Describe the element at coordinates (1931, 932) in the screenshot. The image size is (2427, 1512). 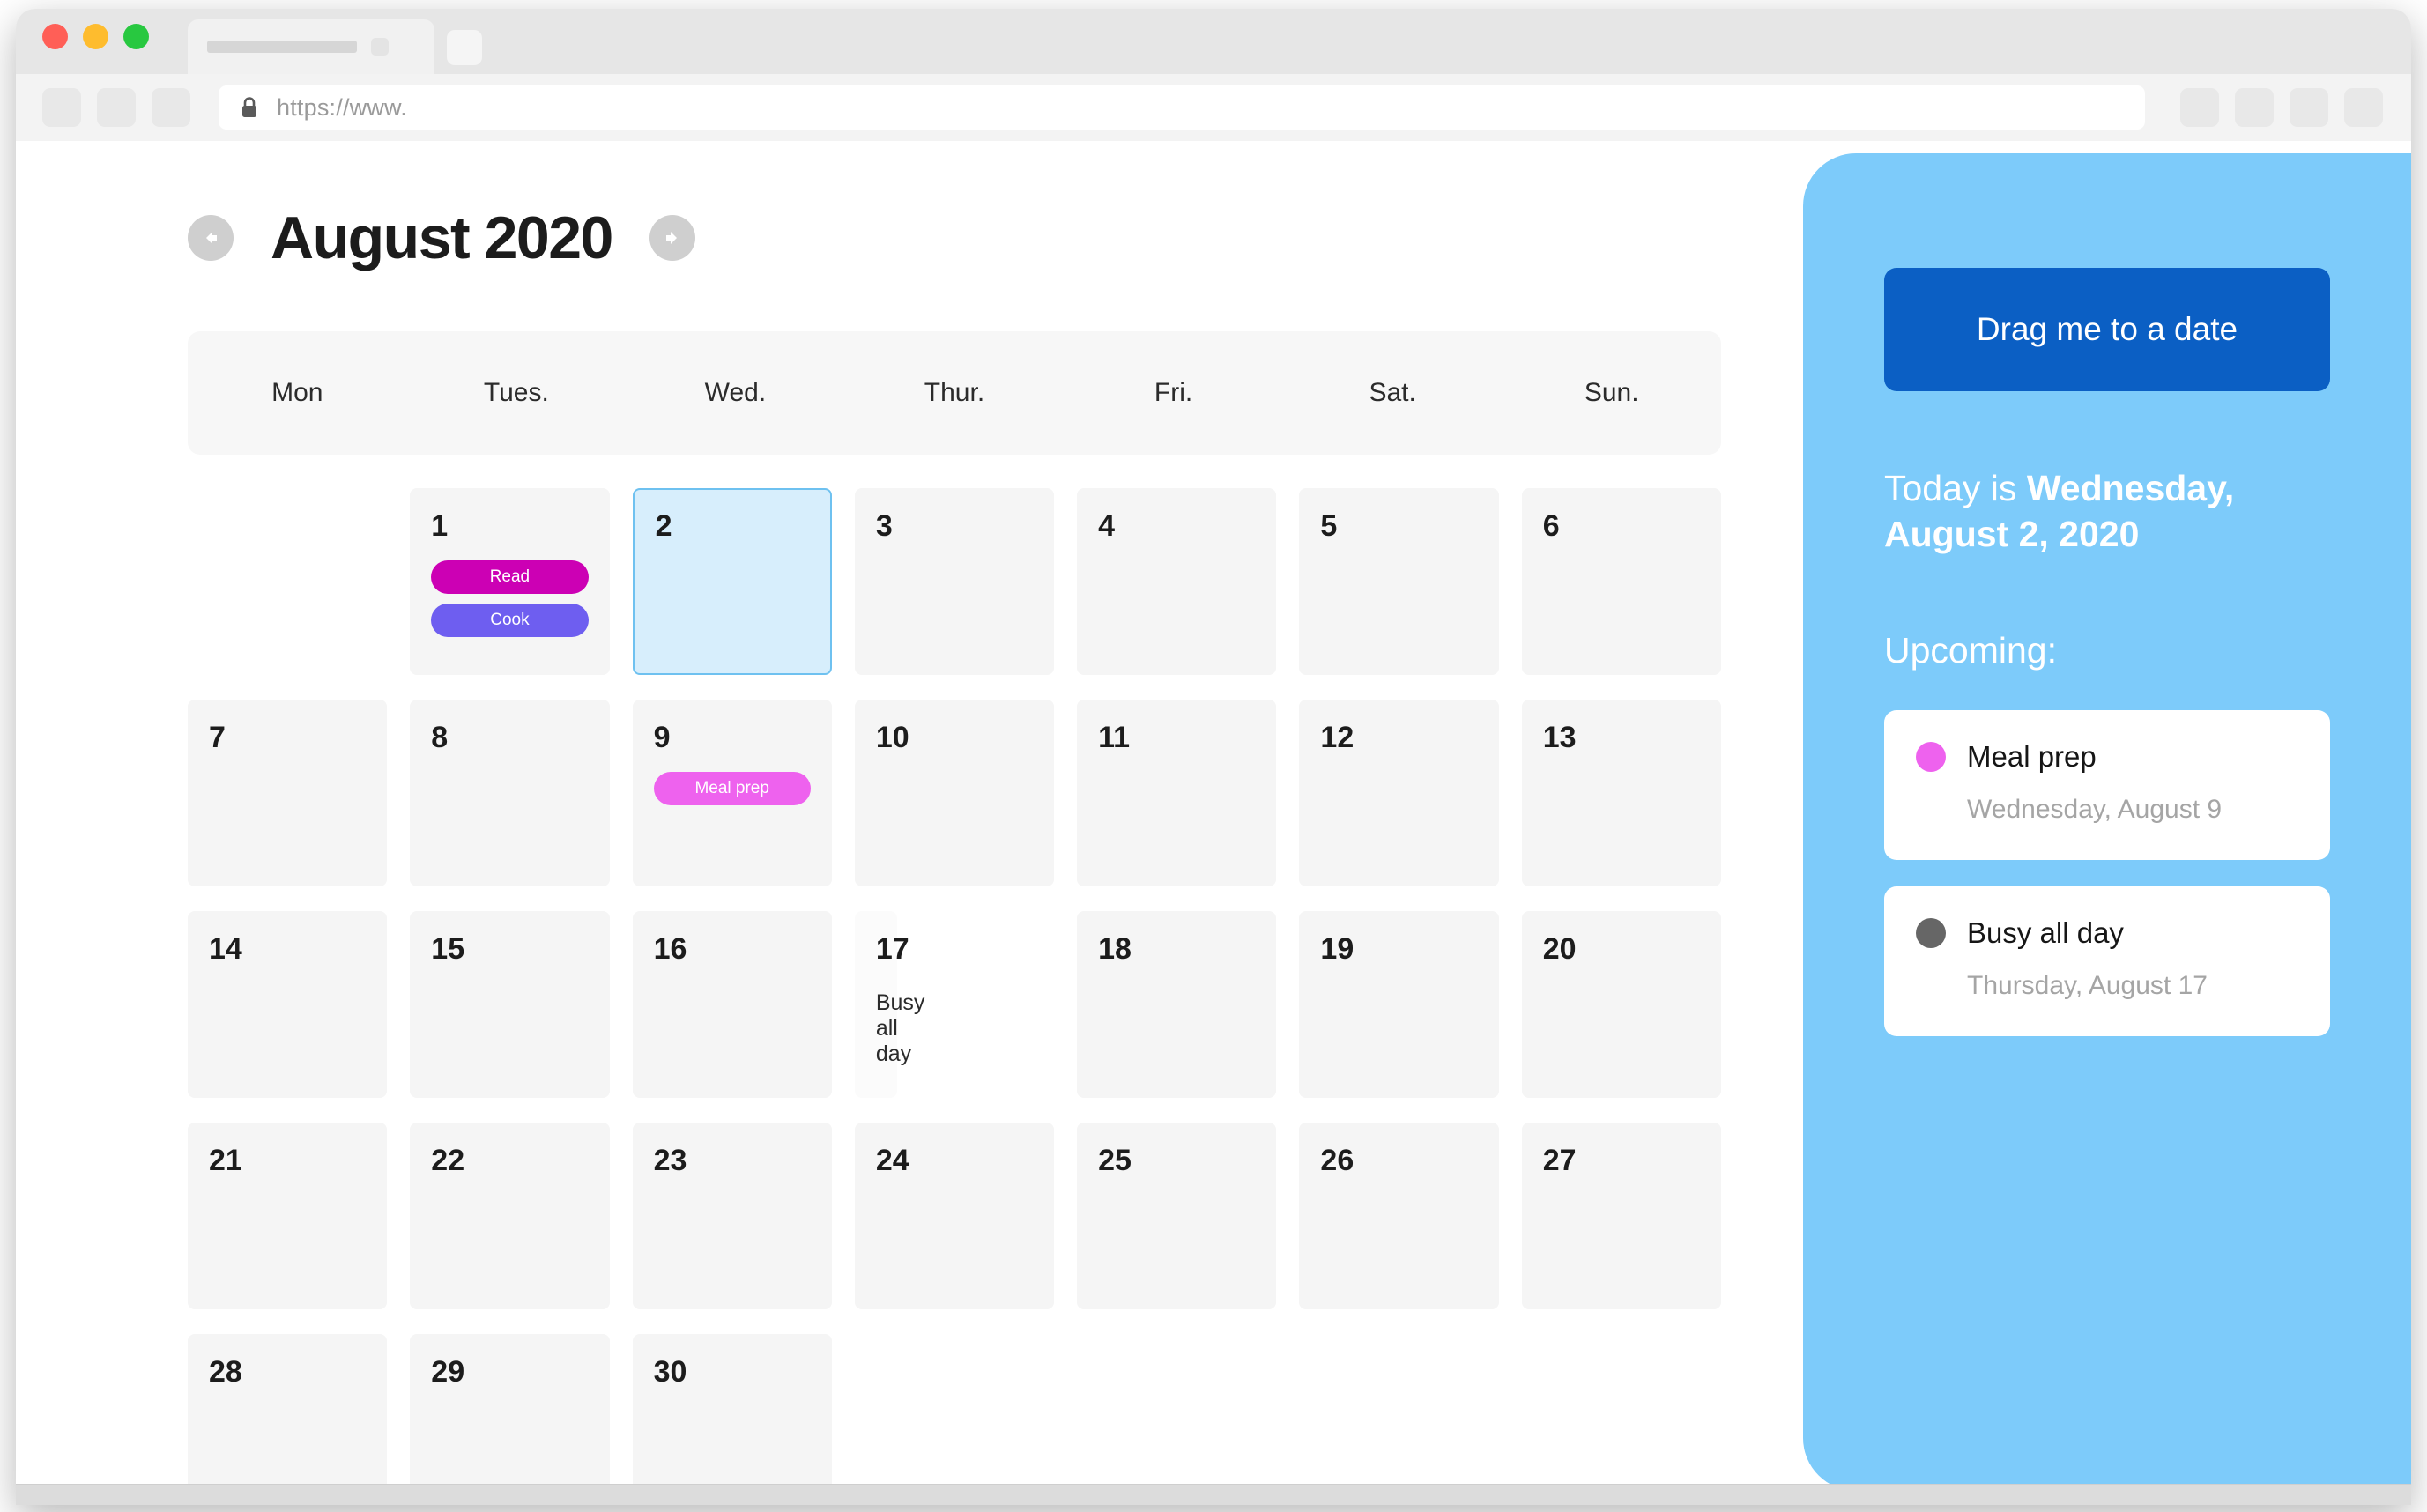
I see `event-color-dot-icon` at that location.